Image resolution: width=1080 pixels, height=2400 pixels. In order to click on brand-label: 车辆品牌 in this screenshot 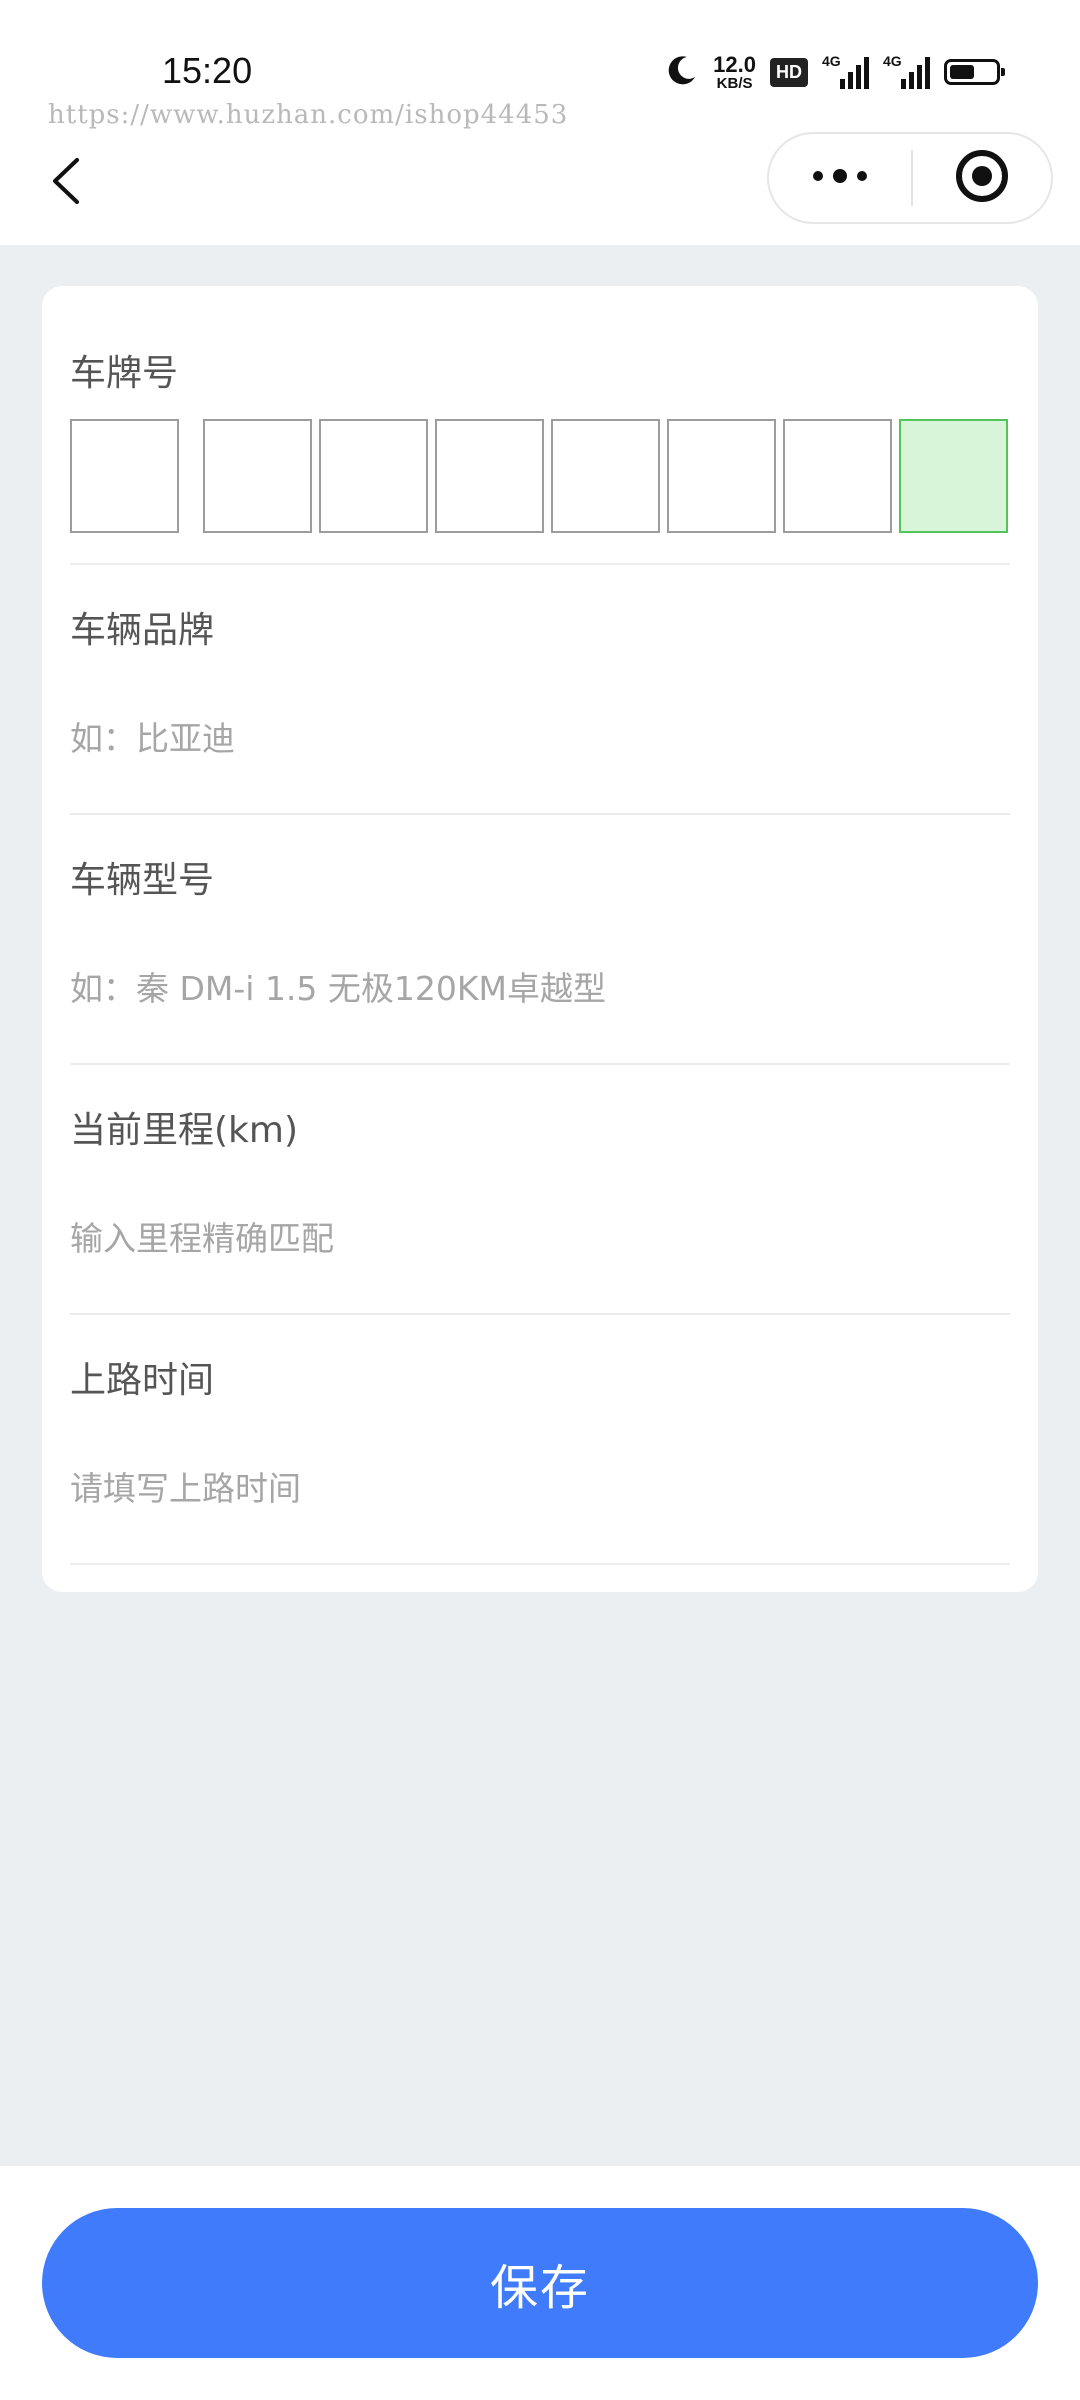, I will do `click(142, 630)`.